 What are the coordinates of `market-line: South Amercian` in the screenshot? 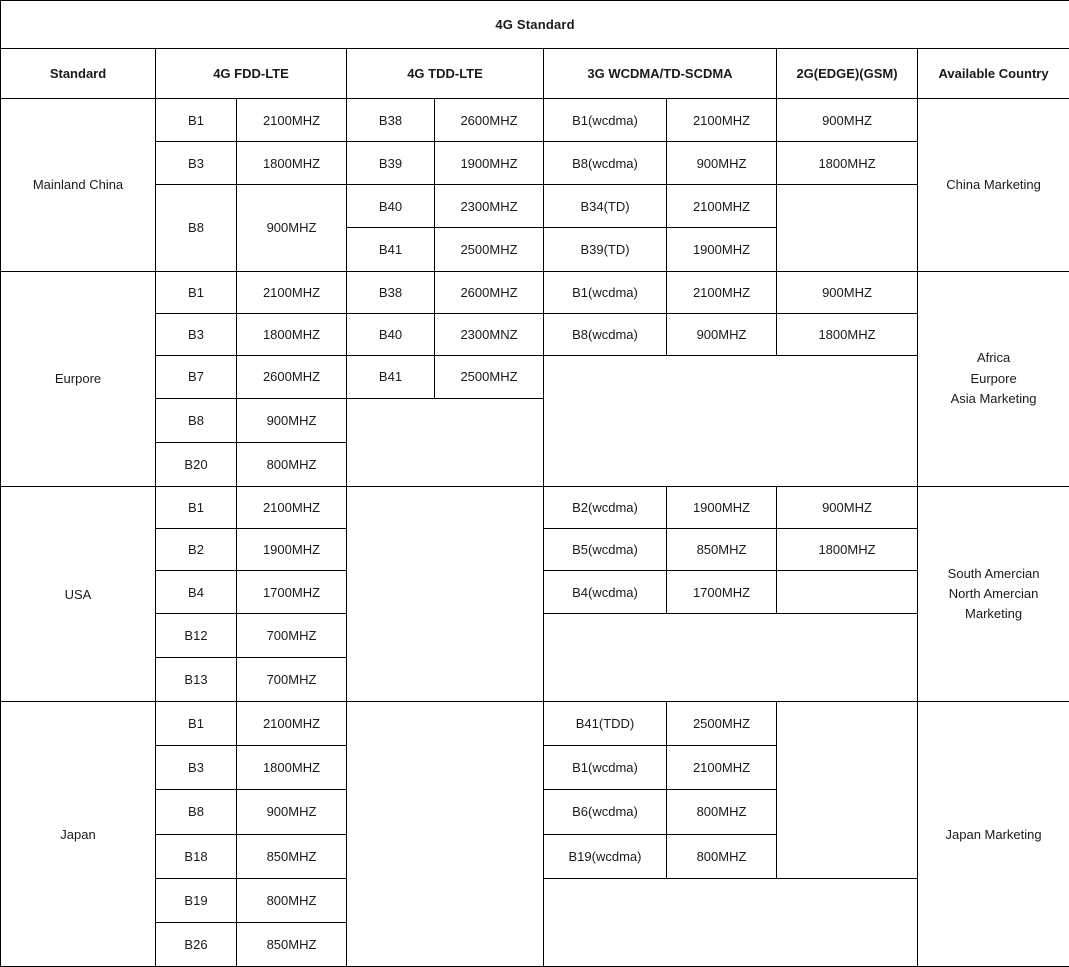 It's located at (993, 573).